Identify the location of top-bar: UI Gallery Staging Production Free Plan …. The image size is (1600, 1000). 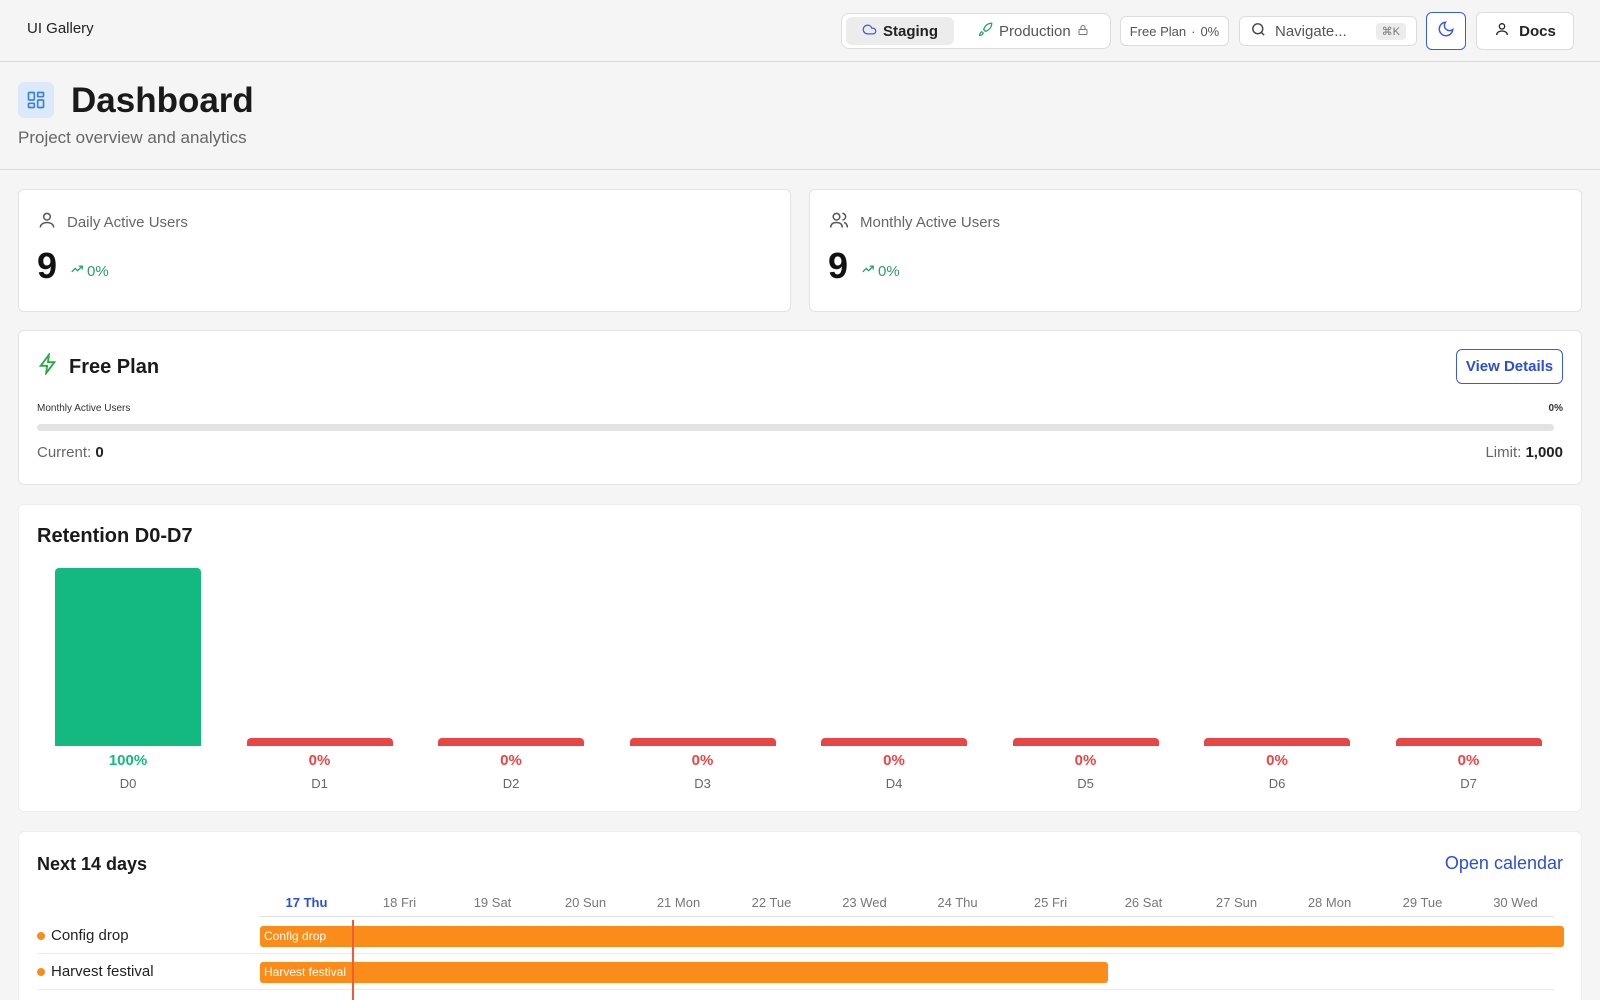
(800, 31).